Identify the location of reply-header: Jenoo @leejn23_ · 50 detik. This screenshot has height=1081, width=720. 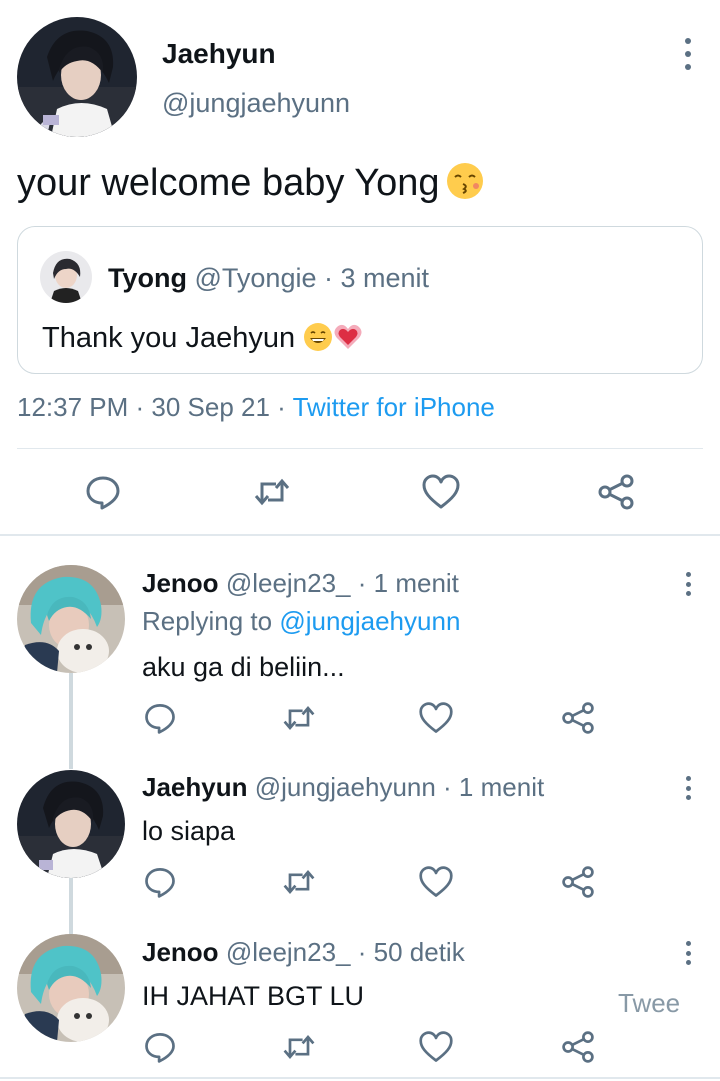
(303, 952).